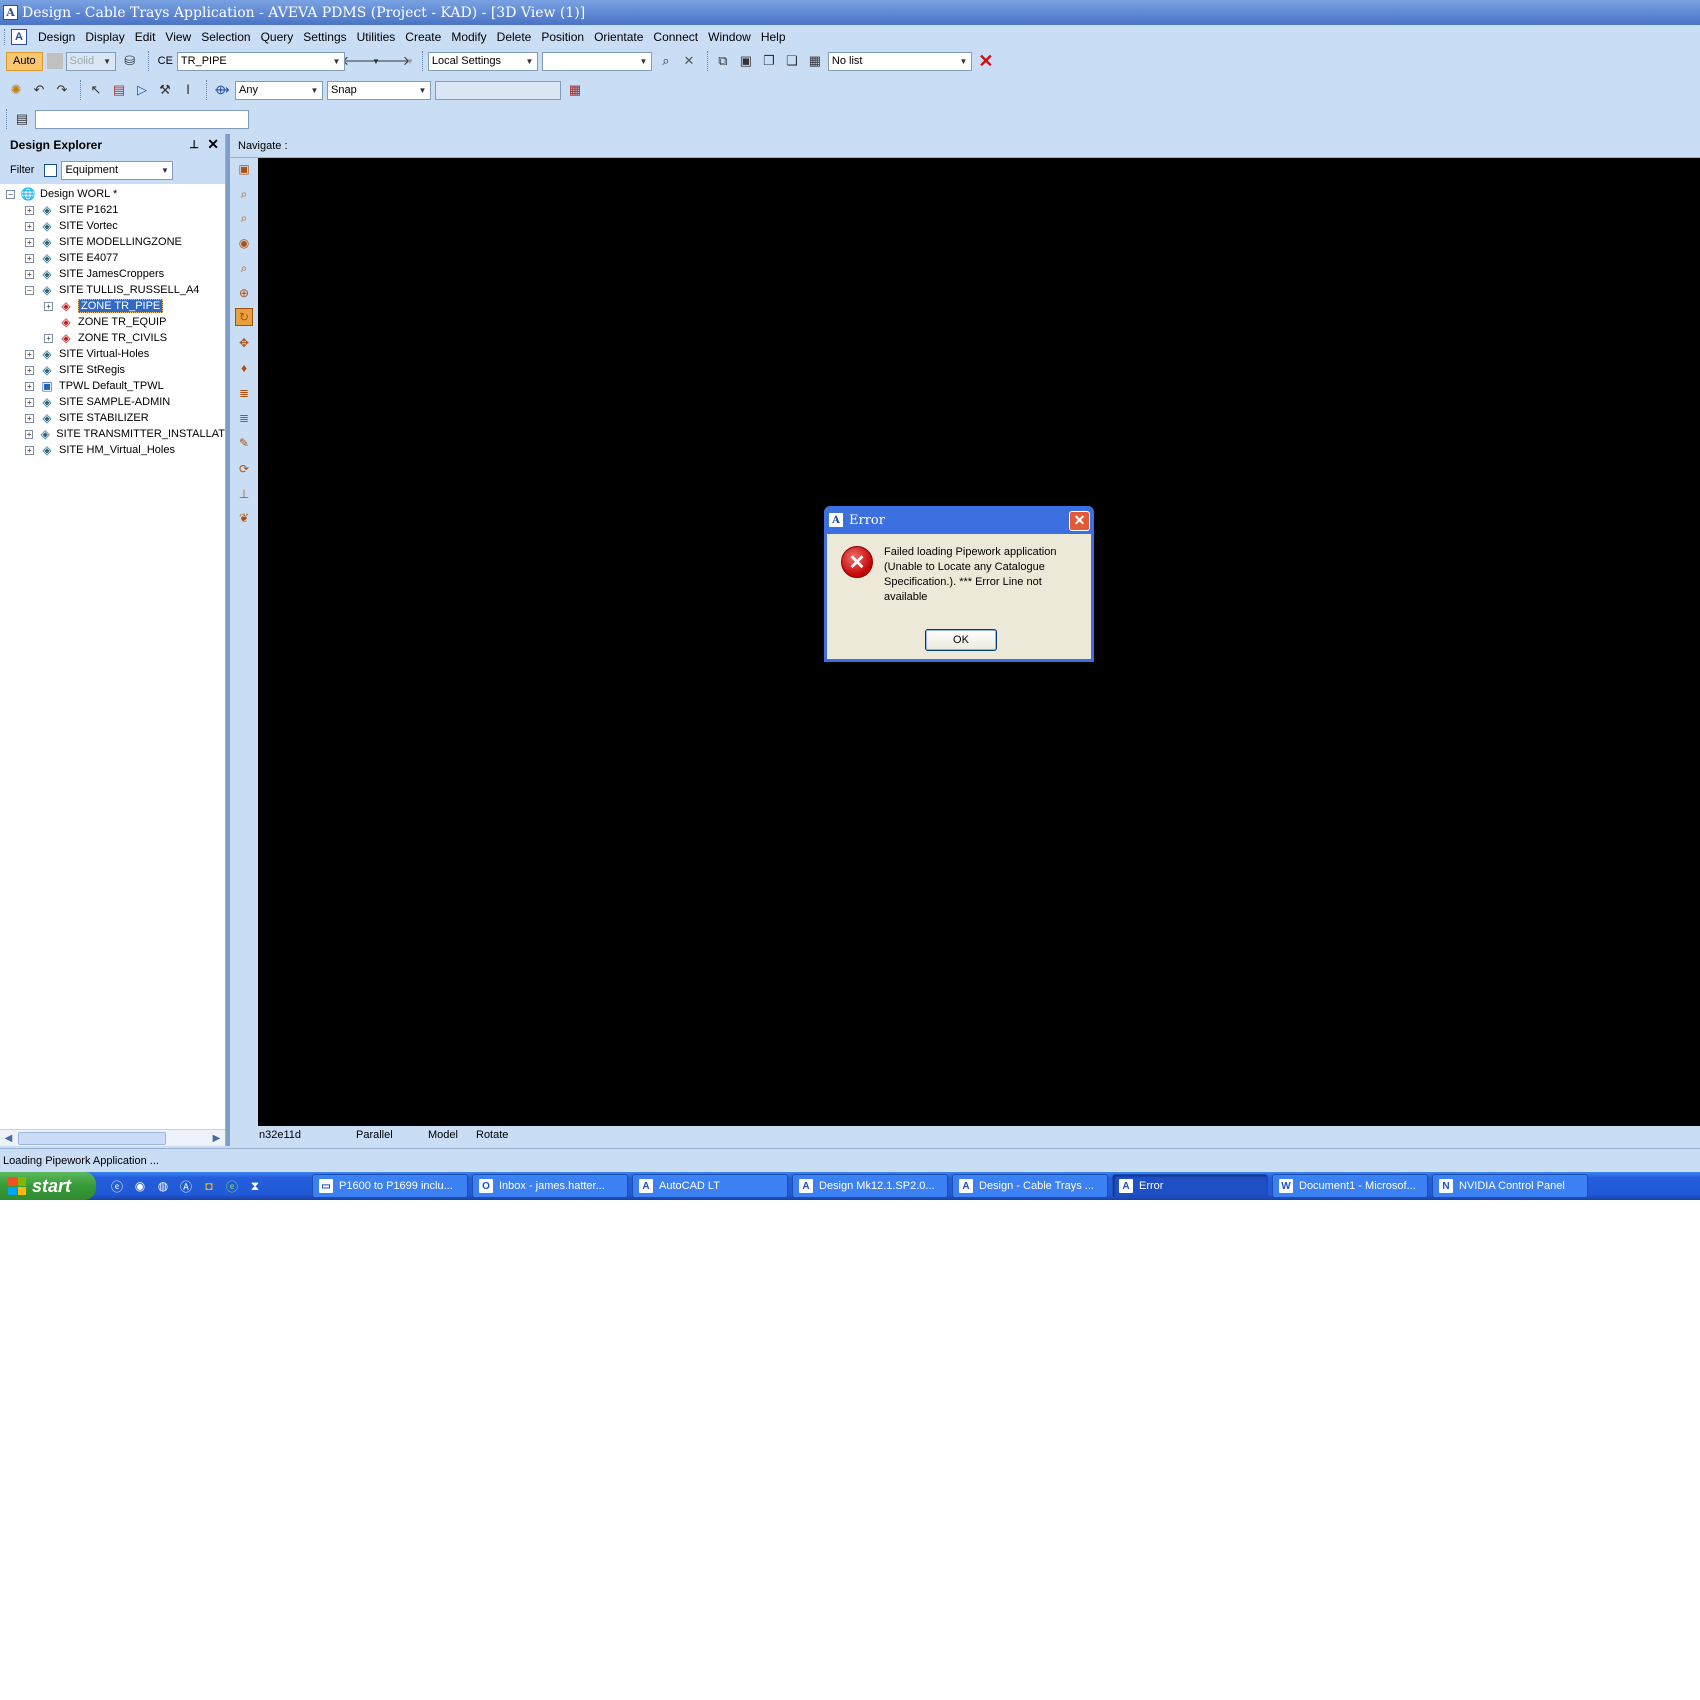 Image resolution: width=1700 pixels, height=1700 pixels. What do you see at coordinates (112, 402) in the screenshot?
I see `tree-node: + ◈ SITE SAMPLE-ADMIN` at bounding box center [112, 402].